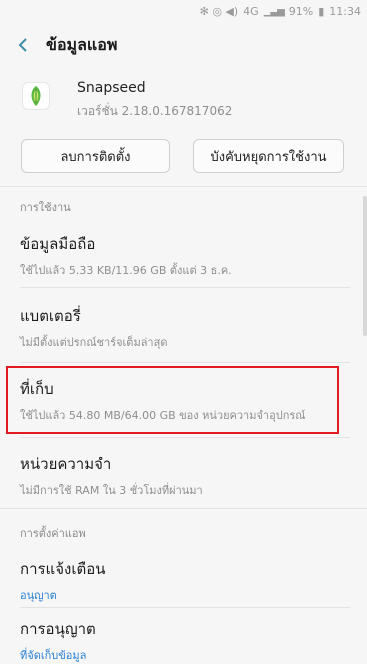 The height and width of the screenshot is (664, 367). Describe the element at coordinates (251, 11) in the screenshot. I see `network-type: 4G` at that location.